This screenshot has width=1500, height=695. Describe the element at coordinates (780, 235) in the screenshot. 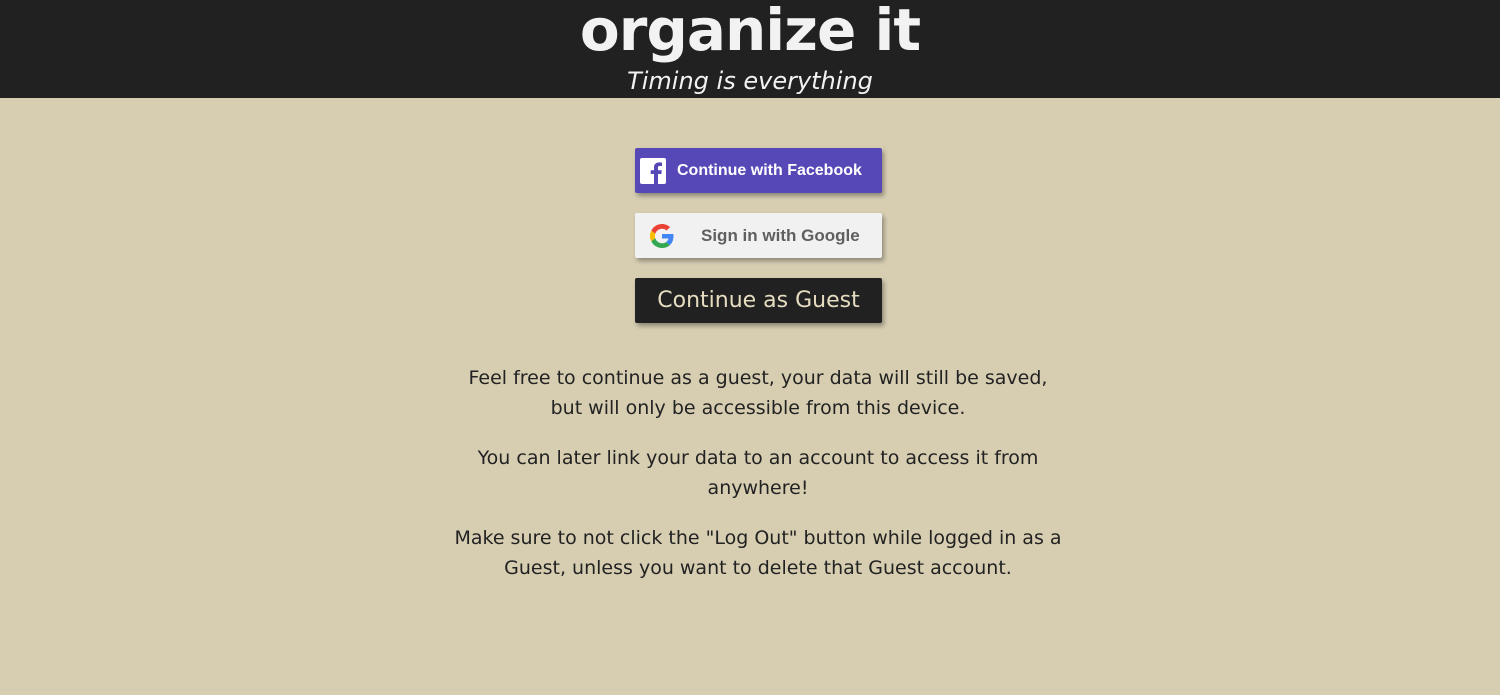

I see `google-signin-label: Sign in with Google` at that location.